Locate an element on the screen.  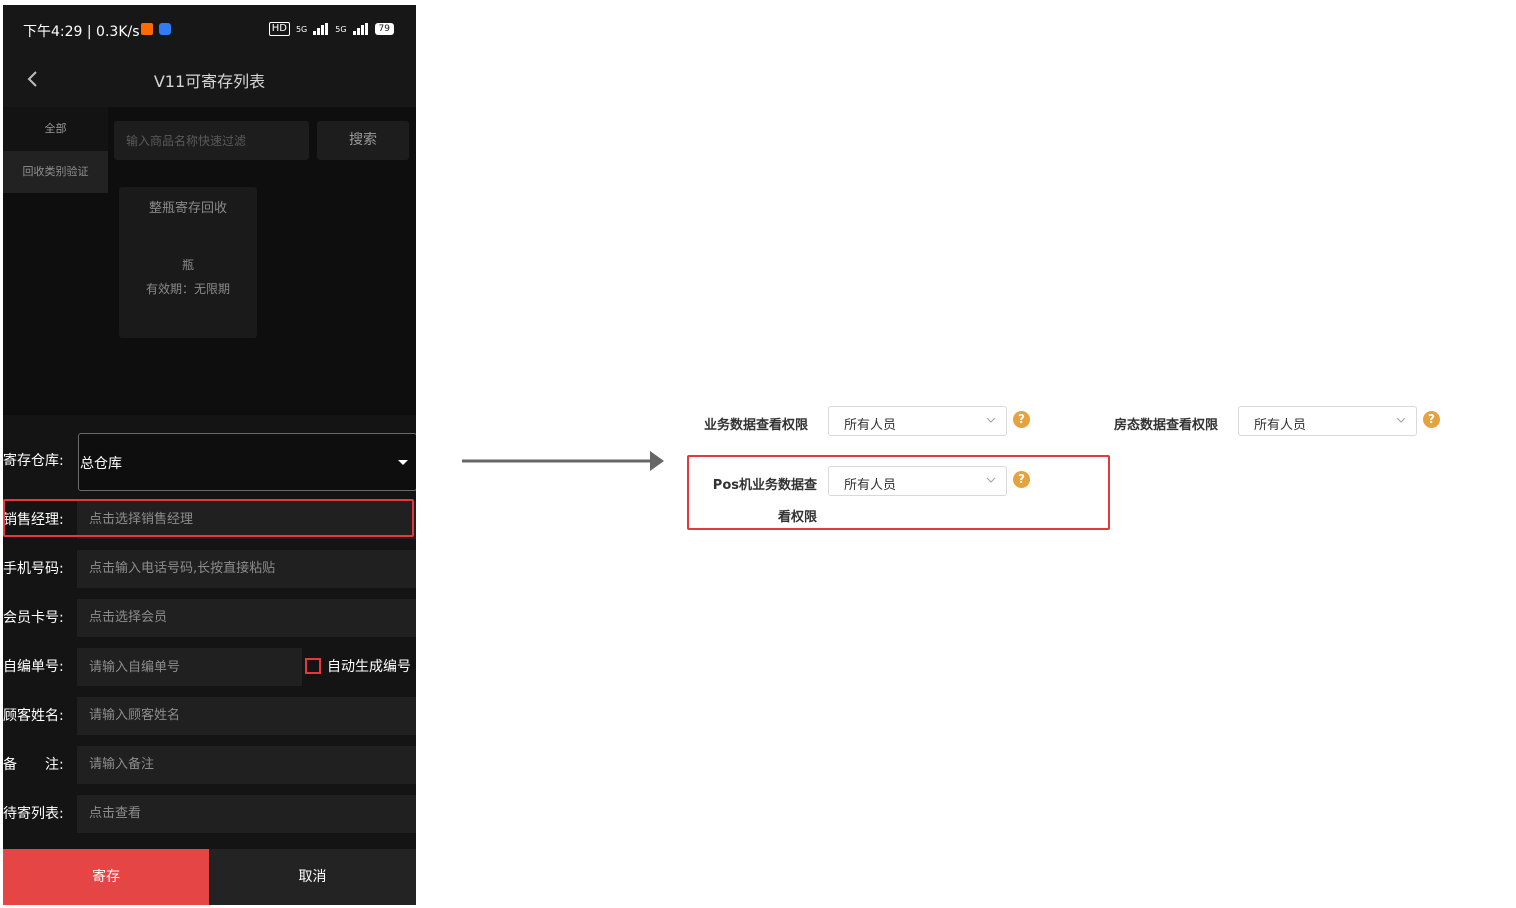
network-5g-label-1: 5G is located at coordinates (301, 29).